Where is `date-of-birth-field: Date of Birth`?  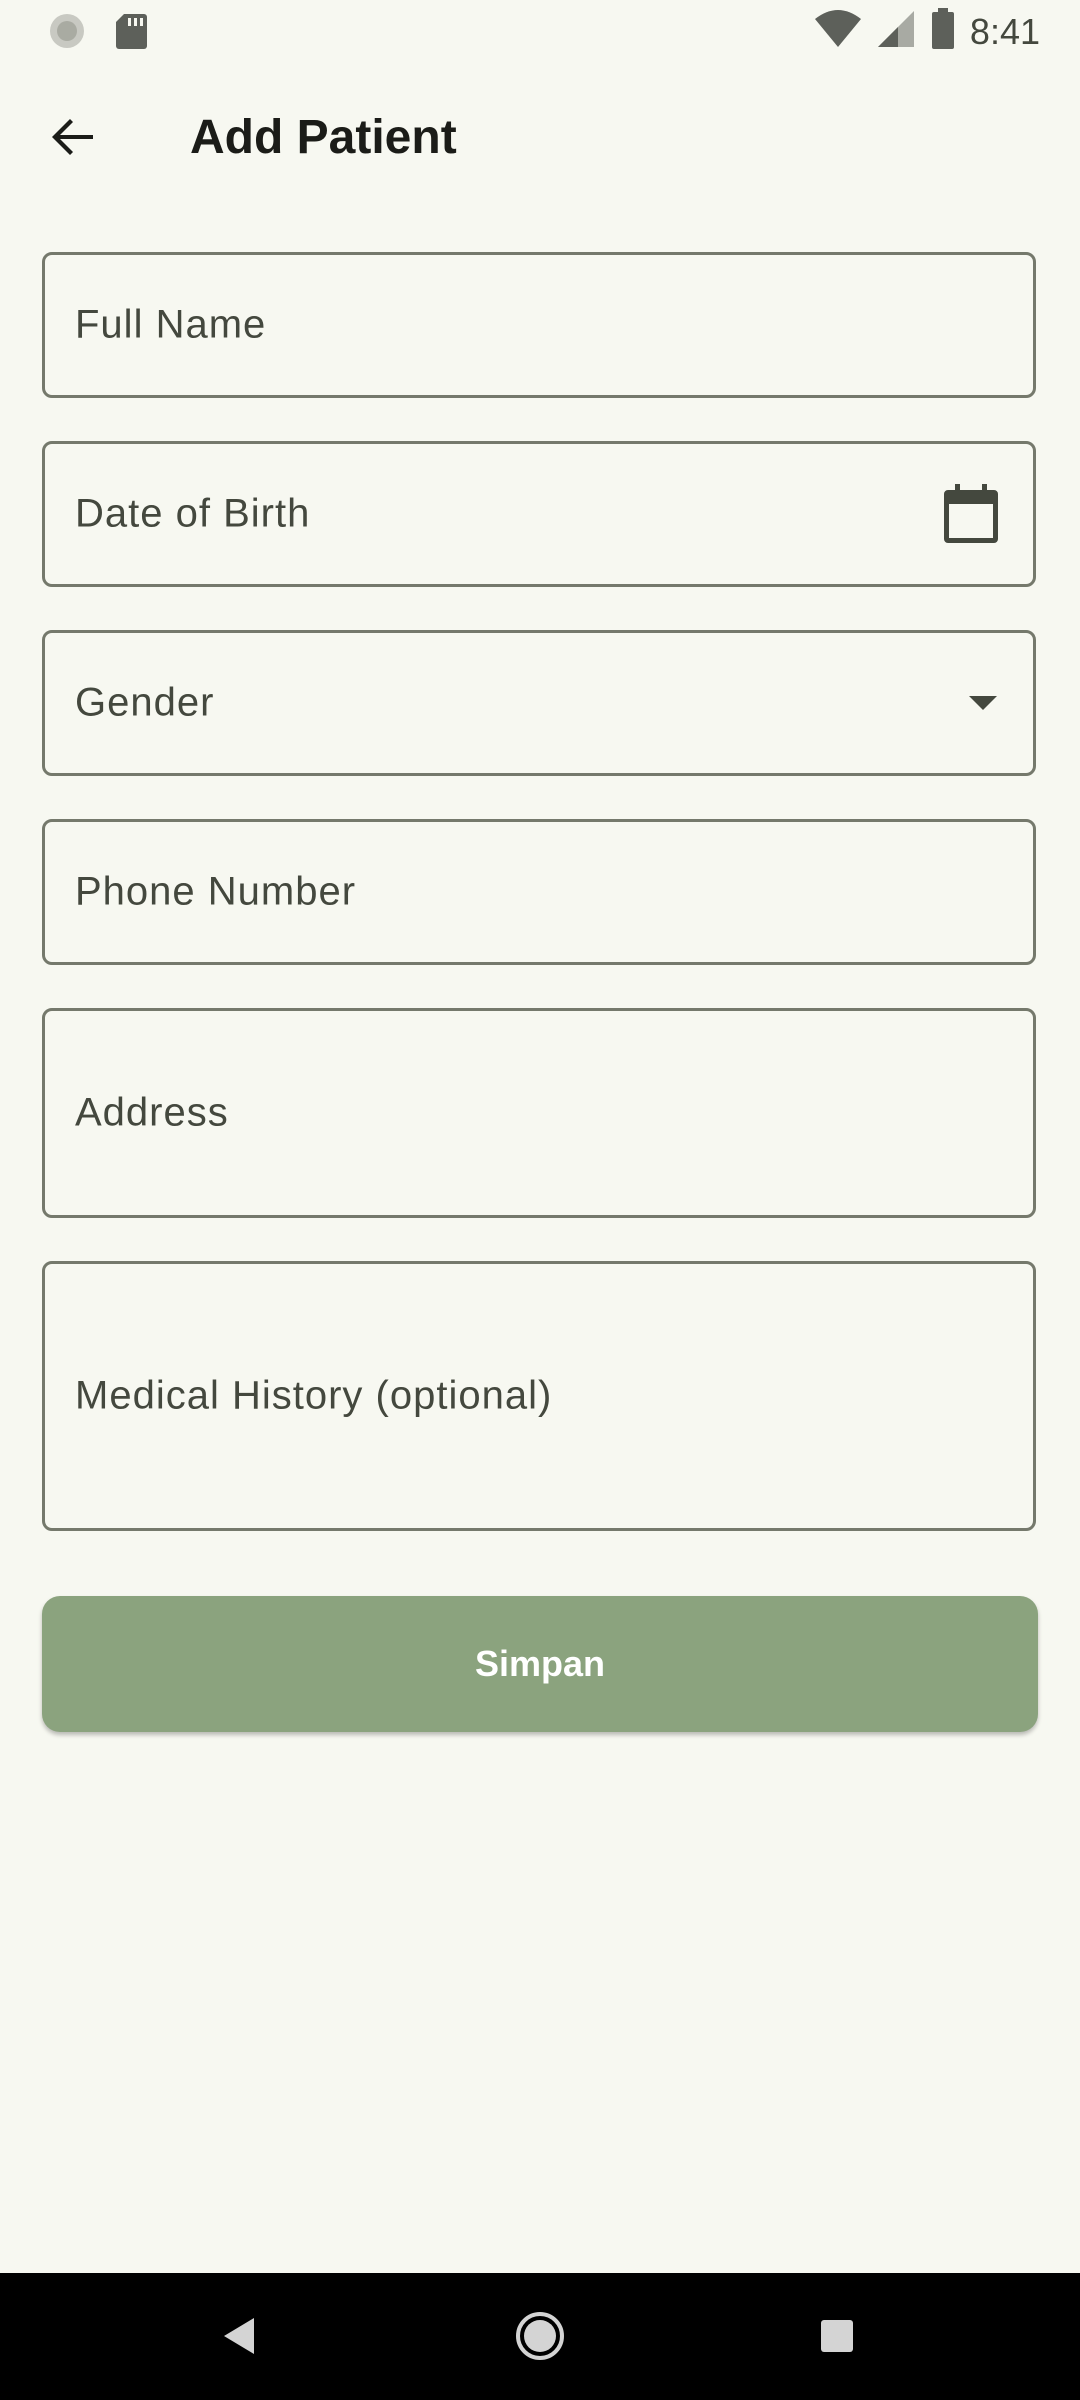 date-of-birth-field: Date of Birth is located at coordinates (539, 514).